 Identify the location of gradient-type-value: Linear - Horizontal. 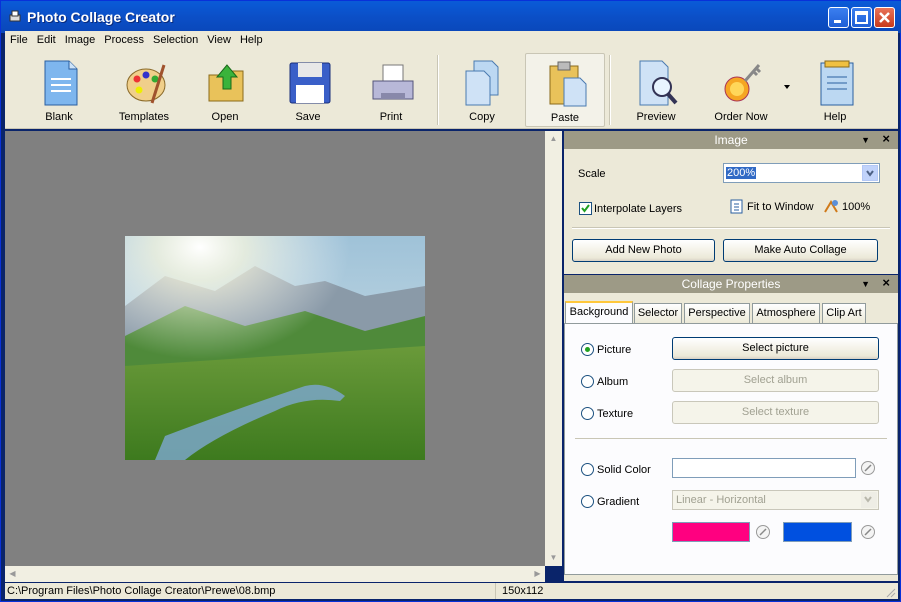
(721, 500).